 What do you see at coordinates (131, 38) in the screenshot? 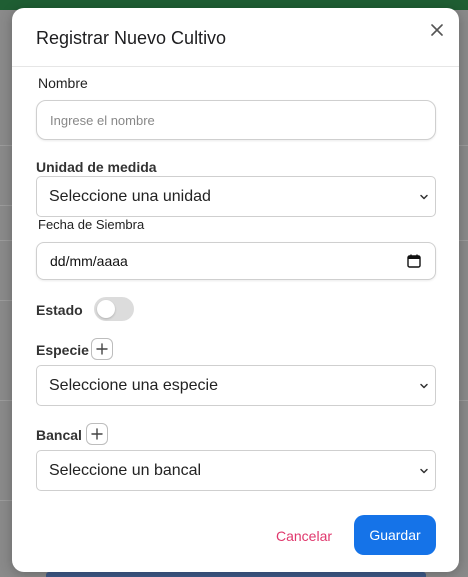
I see `modal-title: Registrar Nuevo Cultivo` at bounding box center [131, 38].